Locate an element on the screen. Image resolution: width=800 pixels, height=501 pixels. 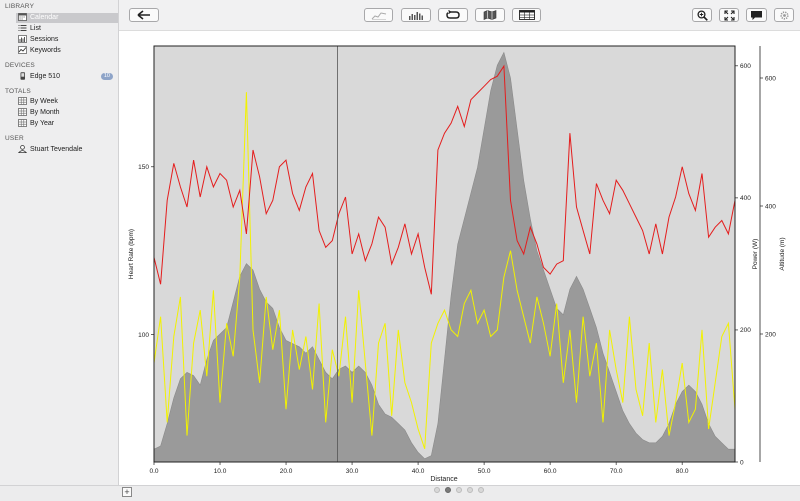
sidebar-item-keywords-label: Keywords is located at coordinates (45, 50).